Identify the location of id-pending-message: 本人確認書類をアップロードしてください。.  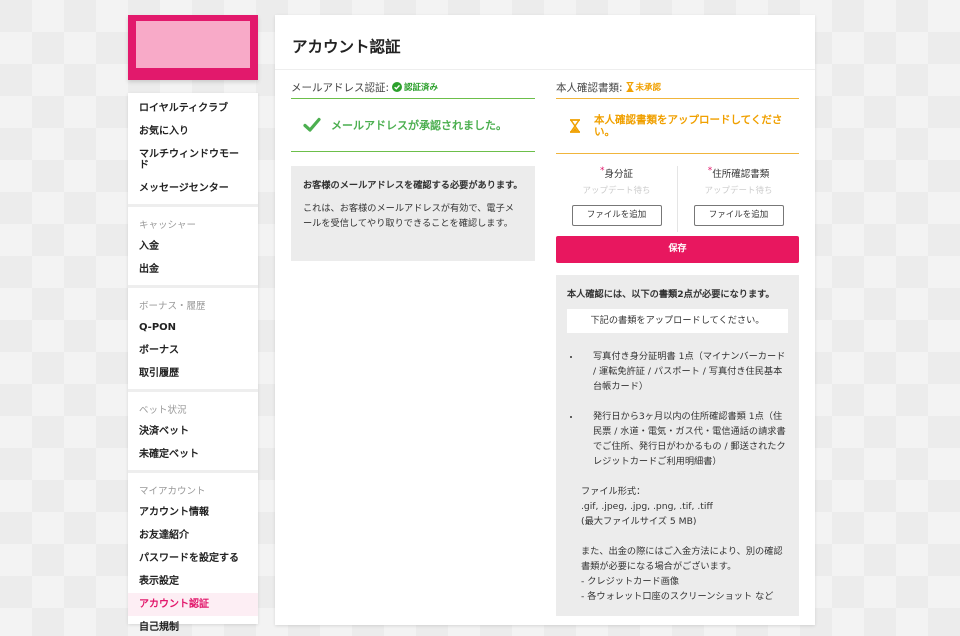
(688, 126).